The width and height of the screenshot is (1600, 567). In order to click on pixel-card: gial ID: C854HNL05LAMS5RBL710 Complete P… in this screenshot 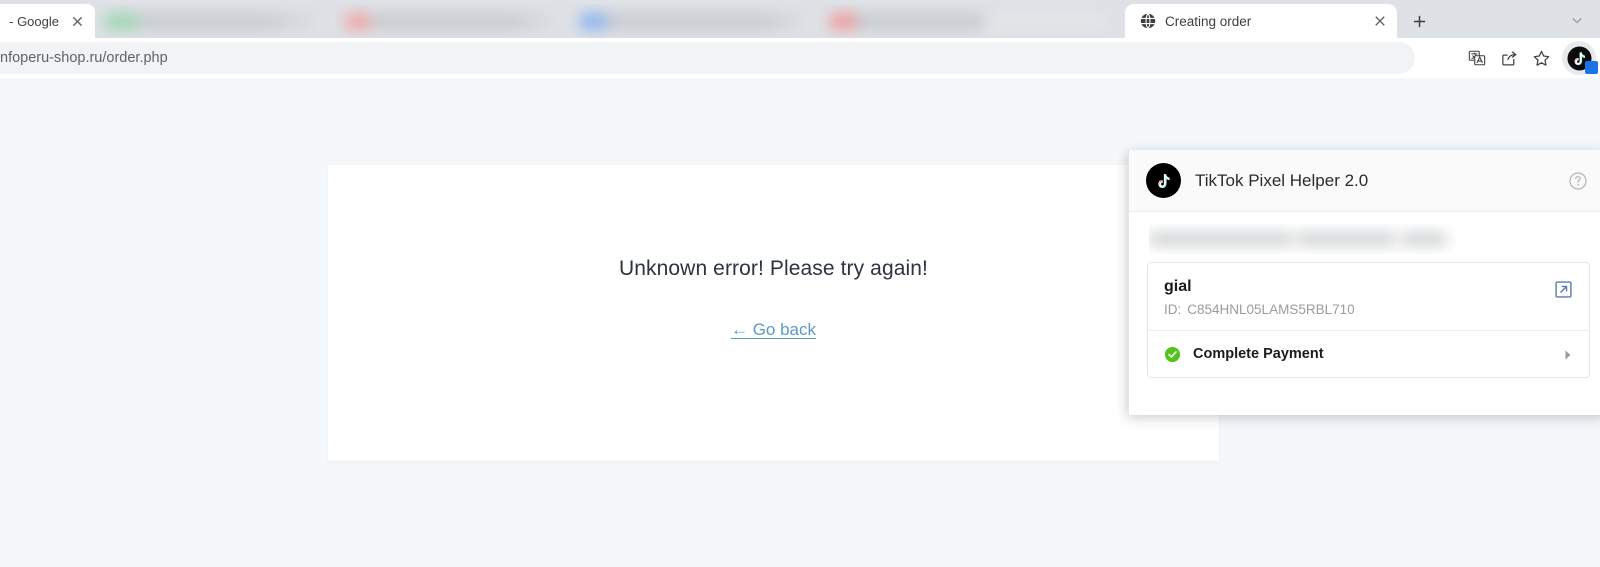, I will do `click(1368, 320)`.